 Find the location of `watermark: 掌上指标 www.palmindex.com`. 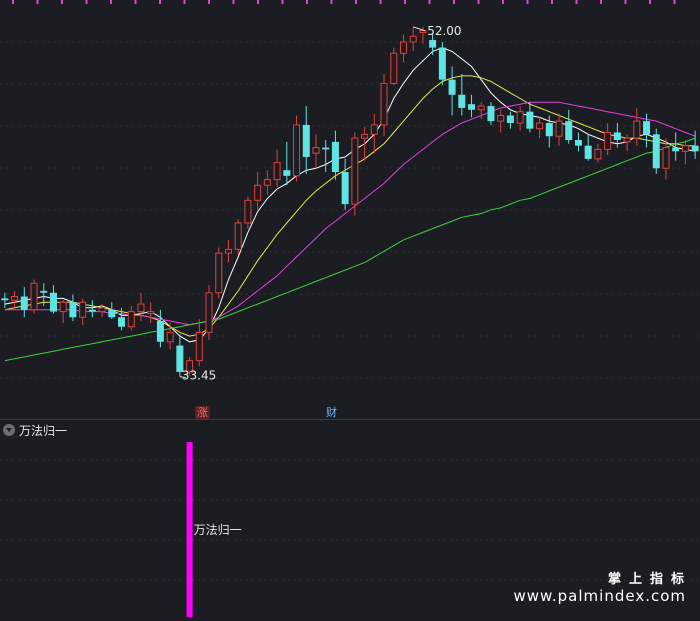

watermark: 掌上指标 www.palmindex.com is located at coordinates (599, 586).